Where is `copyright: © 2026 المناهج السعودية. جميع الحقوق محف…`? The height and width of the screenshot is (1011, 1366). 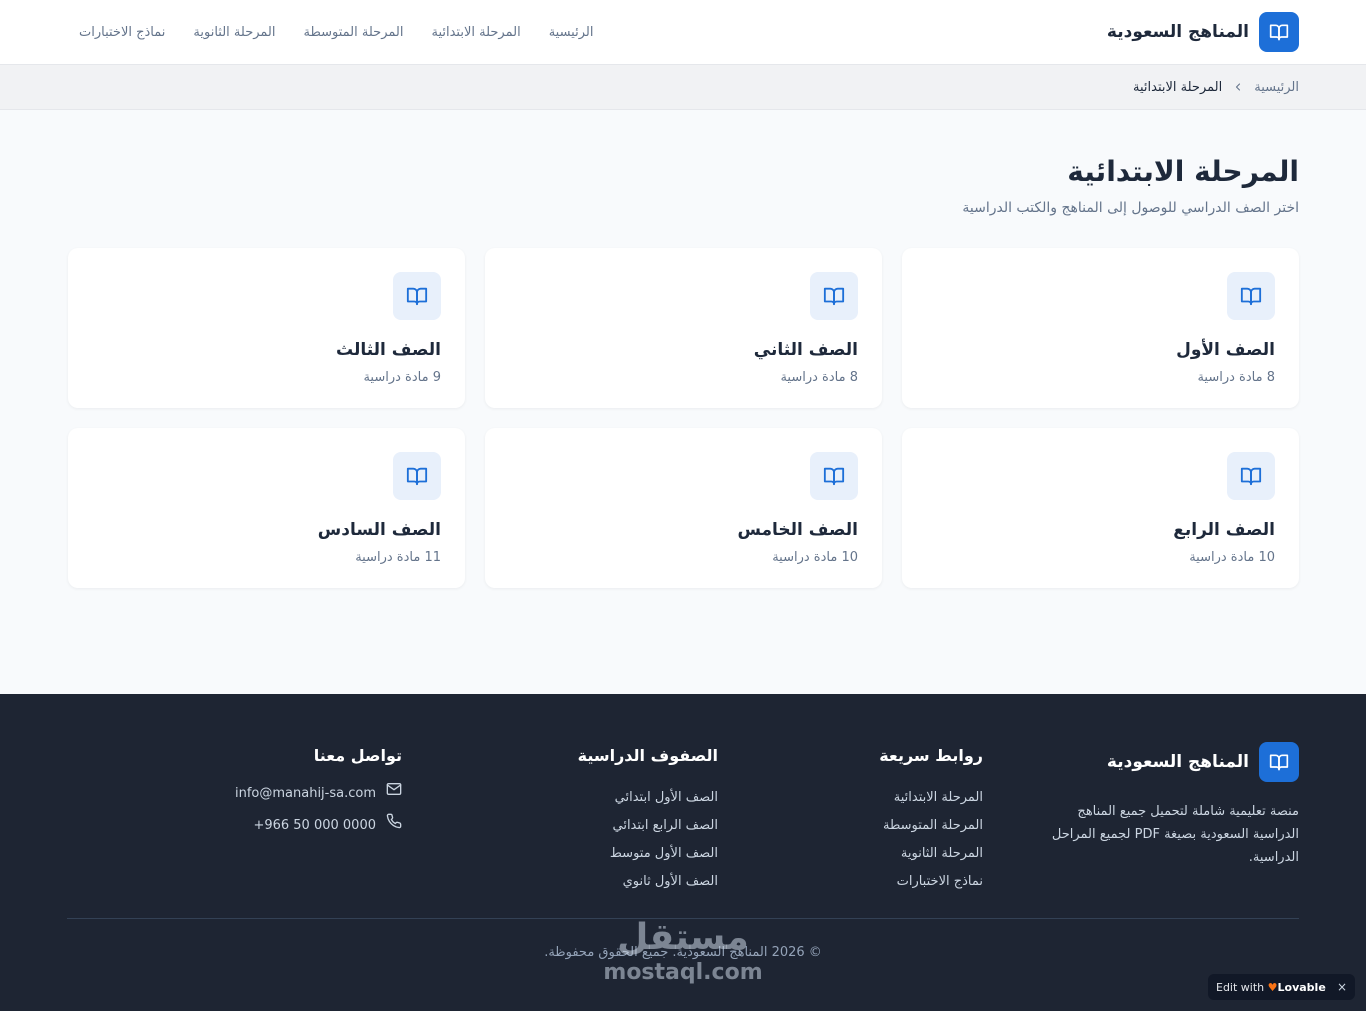 copyright: © 2026 المناهج السعودية. جميع الحقوق محف… is located at coordinates (683, 952).